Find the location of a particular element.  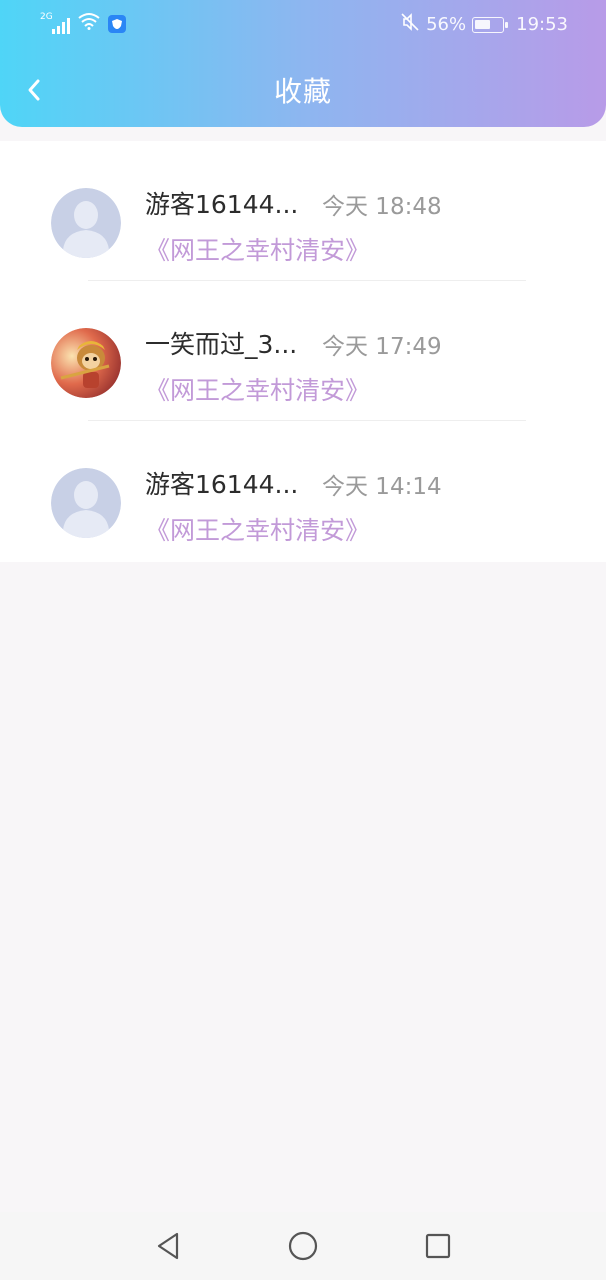

network-type-label: 2G is located at coordinates (46, 16).